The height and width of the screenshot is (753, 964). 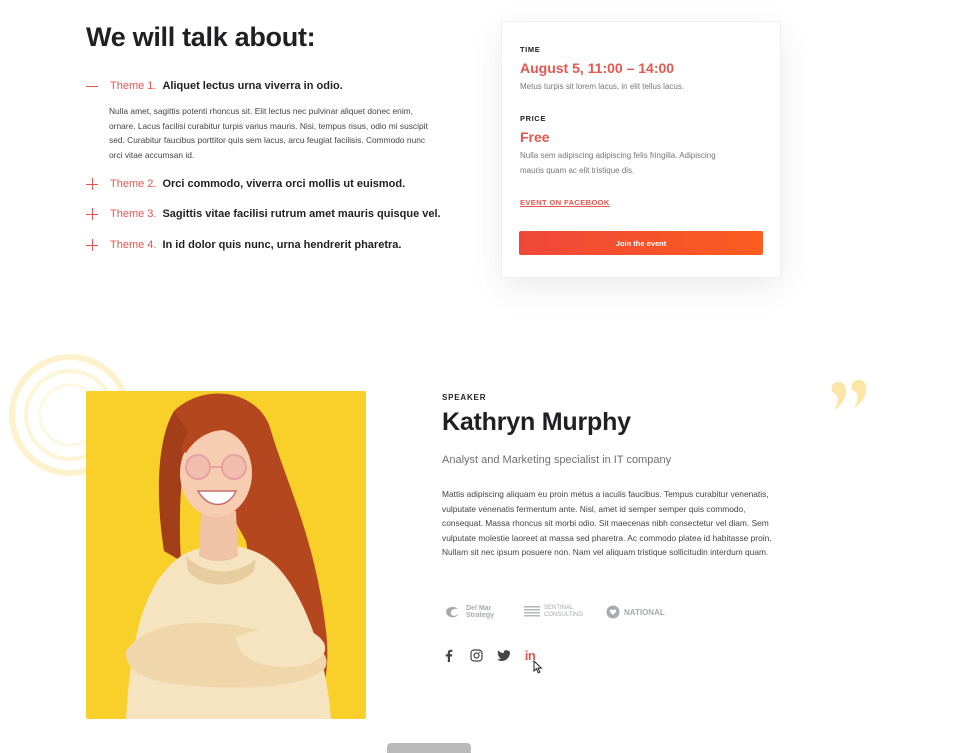 I want to click on partner-name: SENTINAL, so click(x=559, y=608).